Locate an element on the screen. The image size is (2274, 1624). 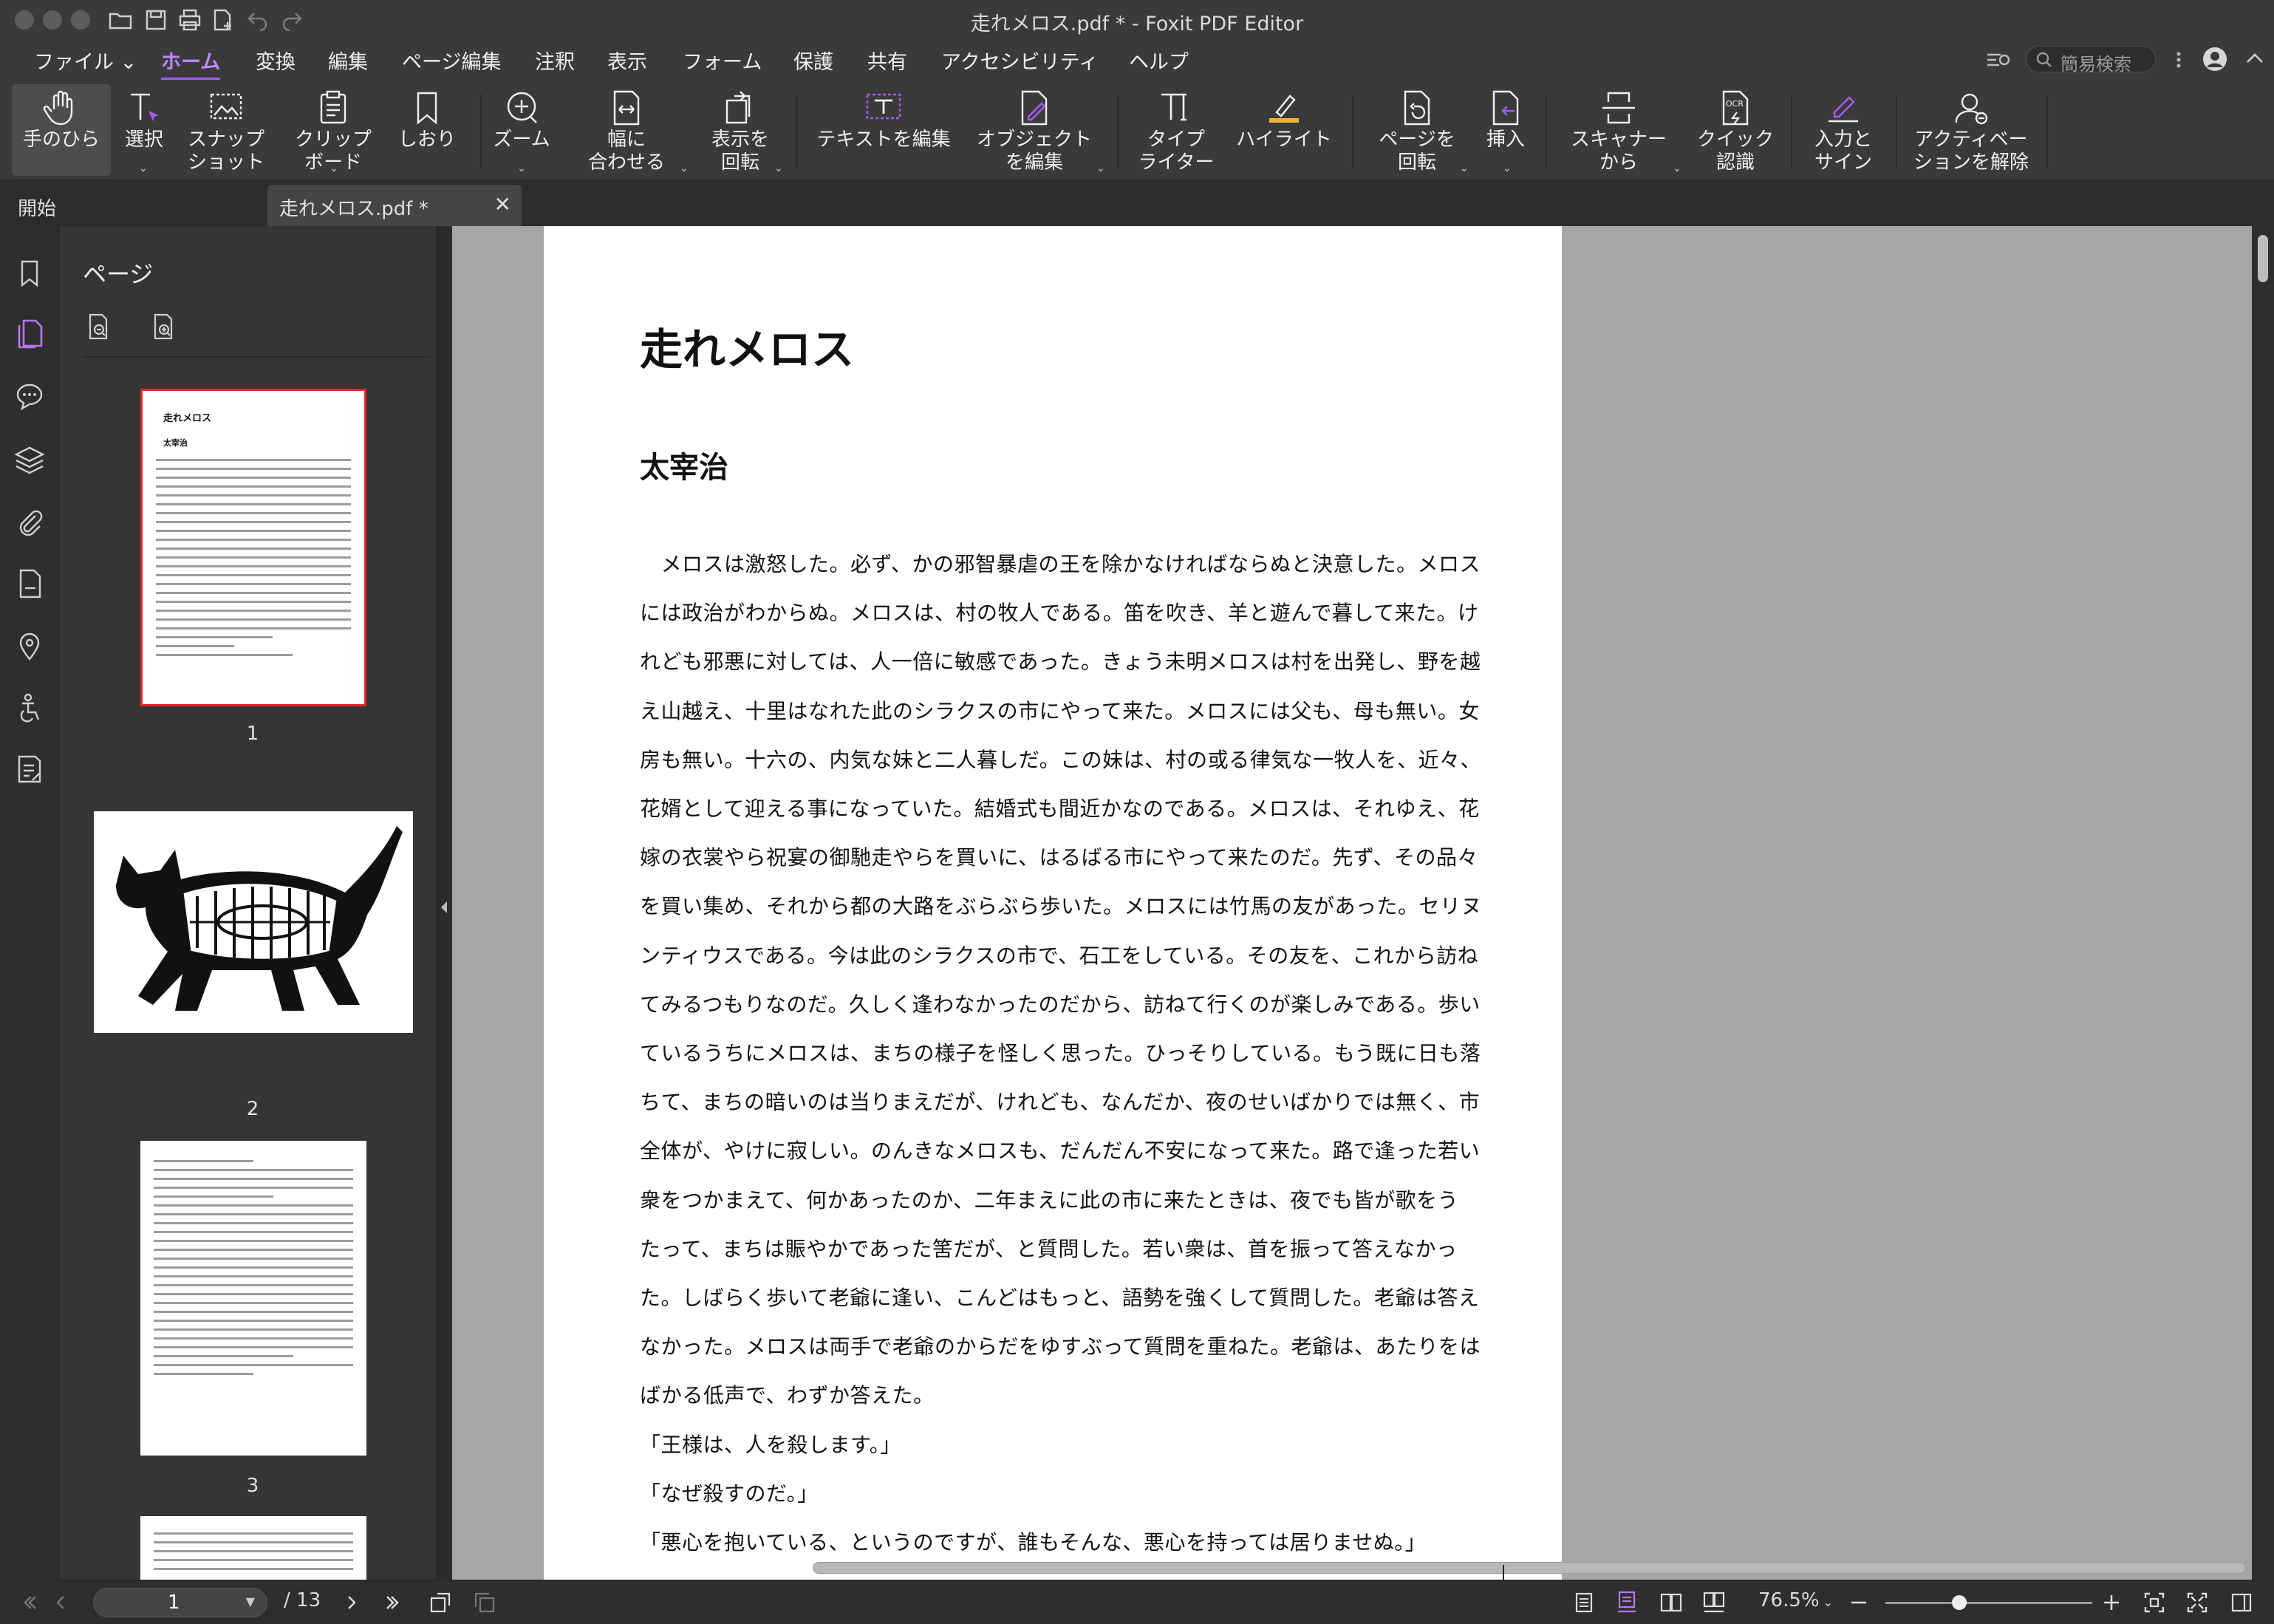
document-text-line: れども邪悪に対しては、人一倍に敏感であった。きょう未明メロスは村を出発し、野を越 is located at coordinates (1060, 662).